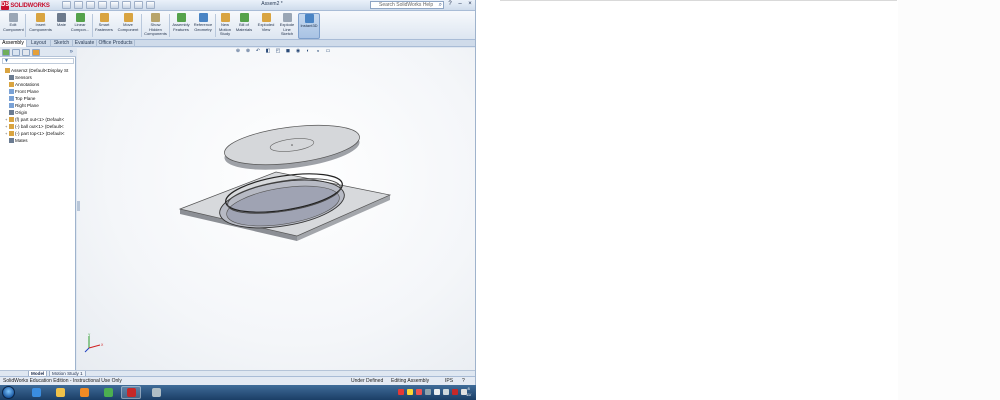 Image resolution: width=1000 pixels, height=400 pixels. Describe the element at coordinates (287, 17) in the screenshot. I see `explode-line-sketch-icon` at that location.